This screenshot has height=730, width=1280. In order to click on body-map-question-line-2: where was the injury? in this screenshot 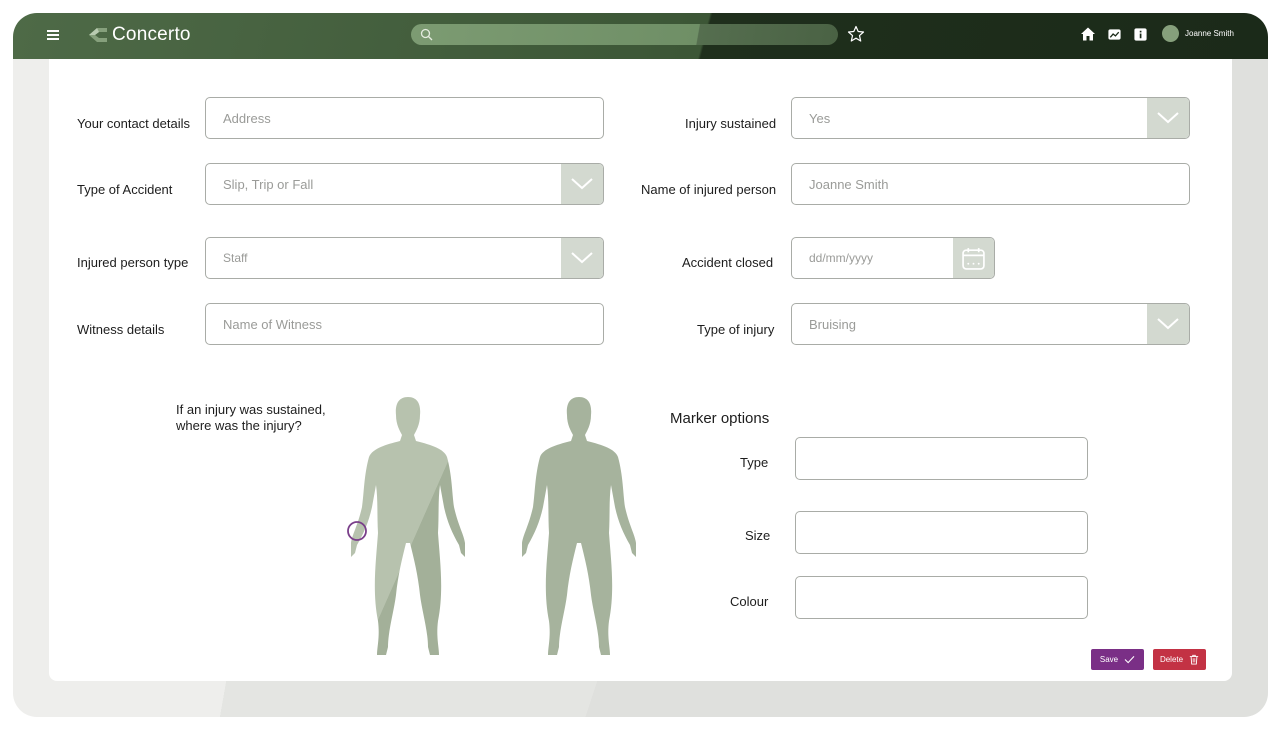, I will do `click(239, 425)`.